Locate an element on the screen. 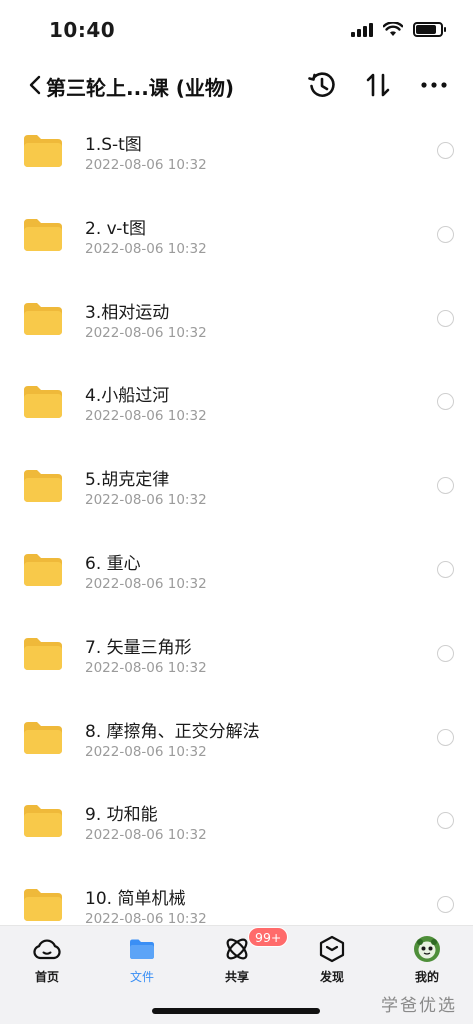  more-icon is located at coordinates (434, 85).